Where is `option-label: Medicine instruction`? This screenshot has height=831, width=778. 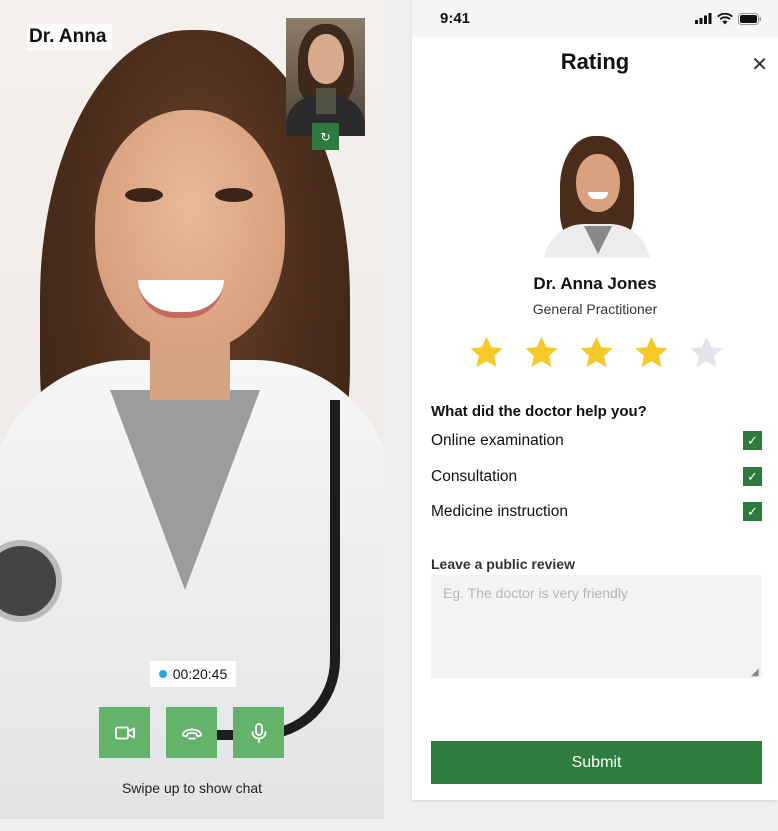
option-label: Medicine instruction is located at coordinates (499, 511).